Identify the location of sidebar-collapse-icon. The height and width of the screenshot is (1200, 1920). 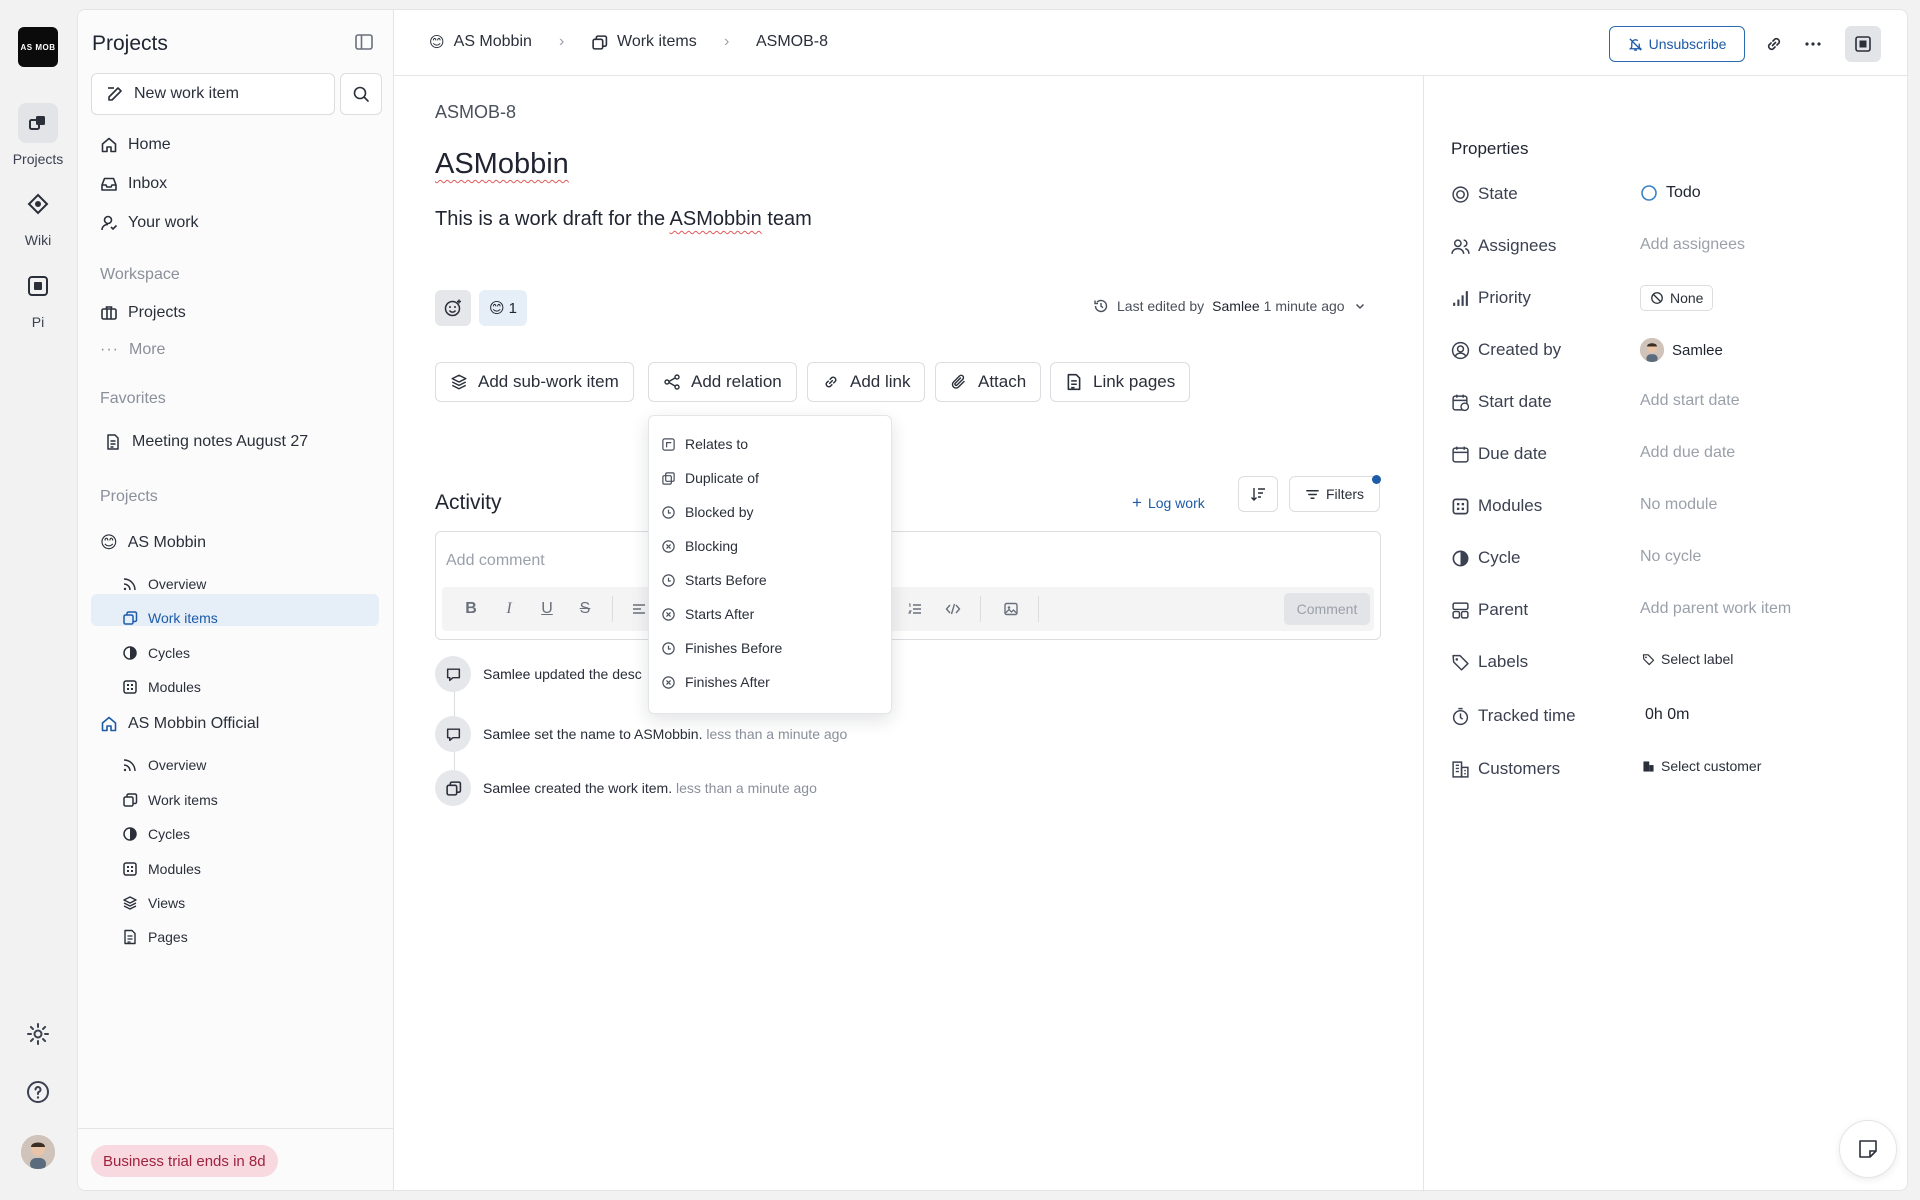
(364, 42).